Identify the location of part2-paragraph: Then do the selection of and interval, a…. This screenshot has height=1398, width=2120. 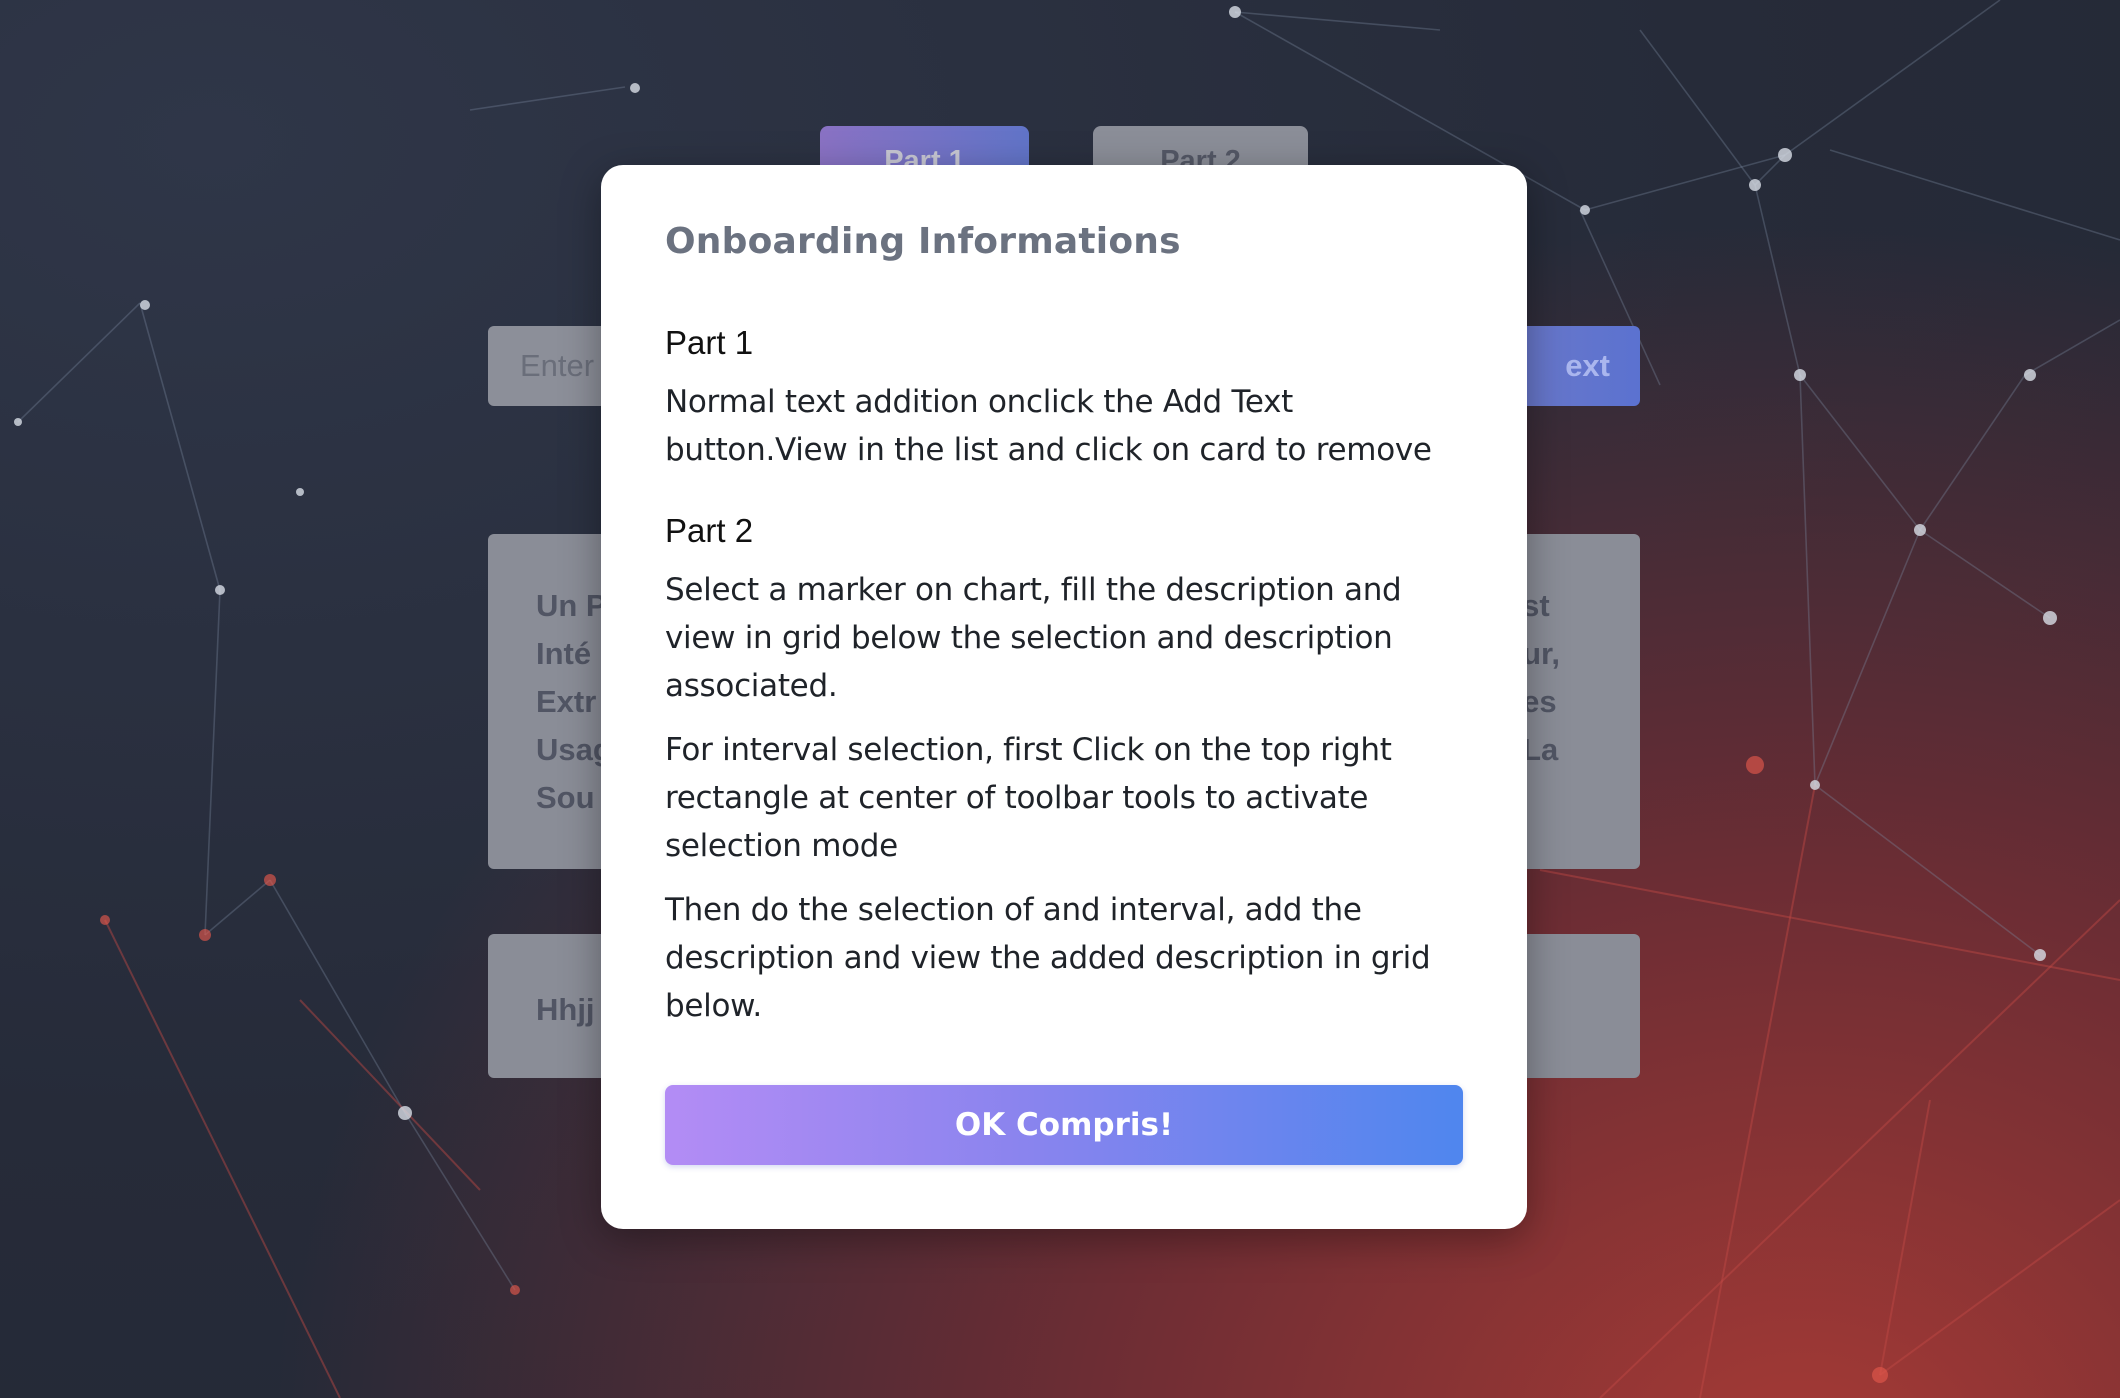
(1048, 958).